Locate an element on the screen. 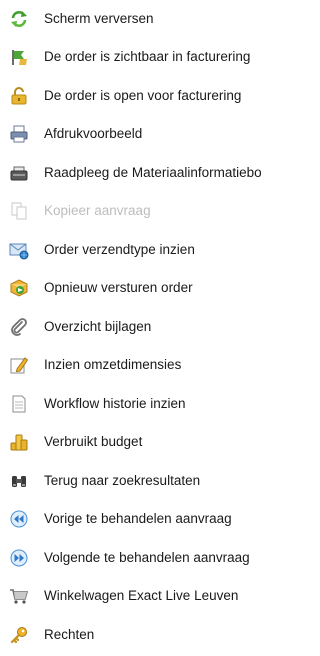 The image size is (320, 656). fax-icon is located at coordinates (19, 173).